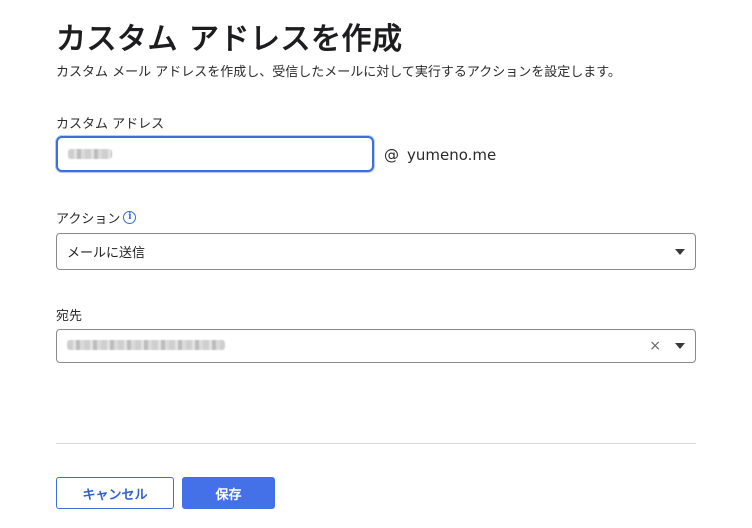 Image resolution: width=752 pixels, height=528 pixels. What do you see at coordinates (376, 251) in the screenshot?
I see `action-select: メールに送信` at bounding box center [376, 251].